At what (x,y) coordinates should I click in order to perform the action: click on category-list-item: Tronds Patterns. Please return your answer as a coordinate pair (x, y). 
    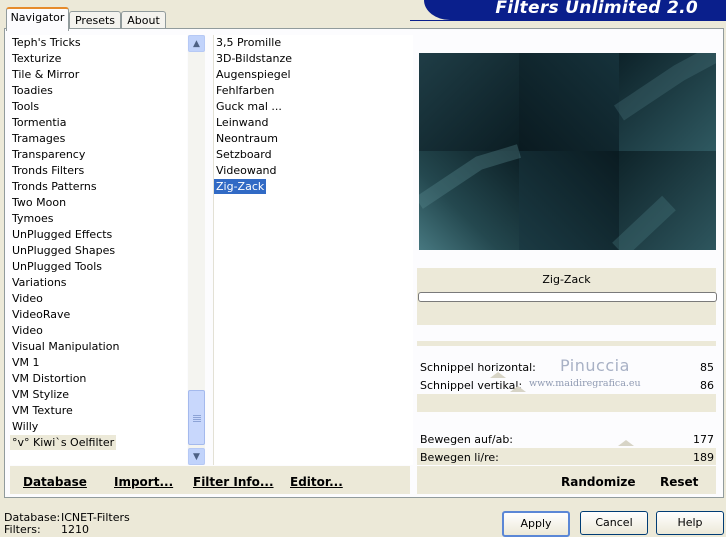
    Looking at the image, I should click on (54, 186).